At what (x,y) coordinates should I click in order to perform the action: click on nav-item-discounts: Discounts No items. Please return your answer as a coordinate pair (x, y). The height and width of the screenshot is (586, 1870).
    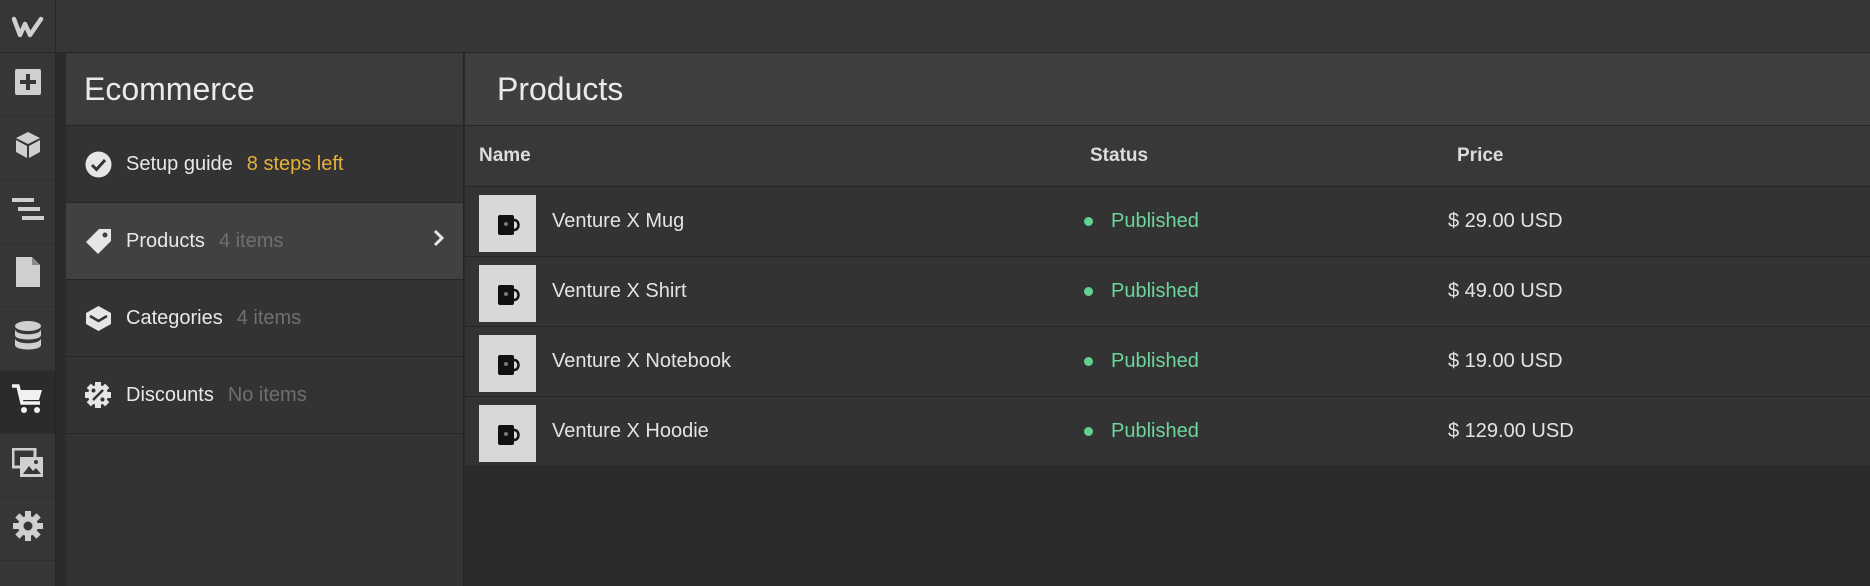
    Looking at the image, I should click on (264, 395).